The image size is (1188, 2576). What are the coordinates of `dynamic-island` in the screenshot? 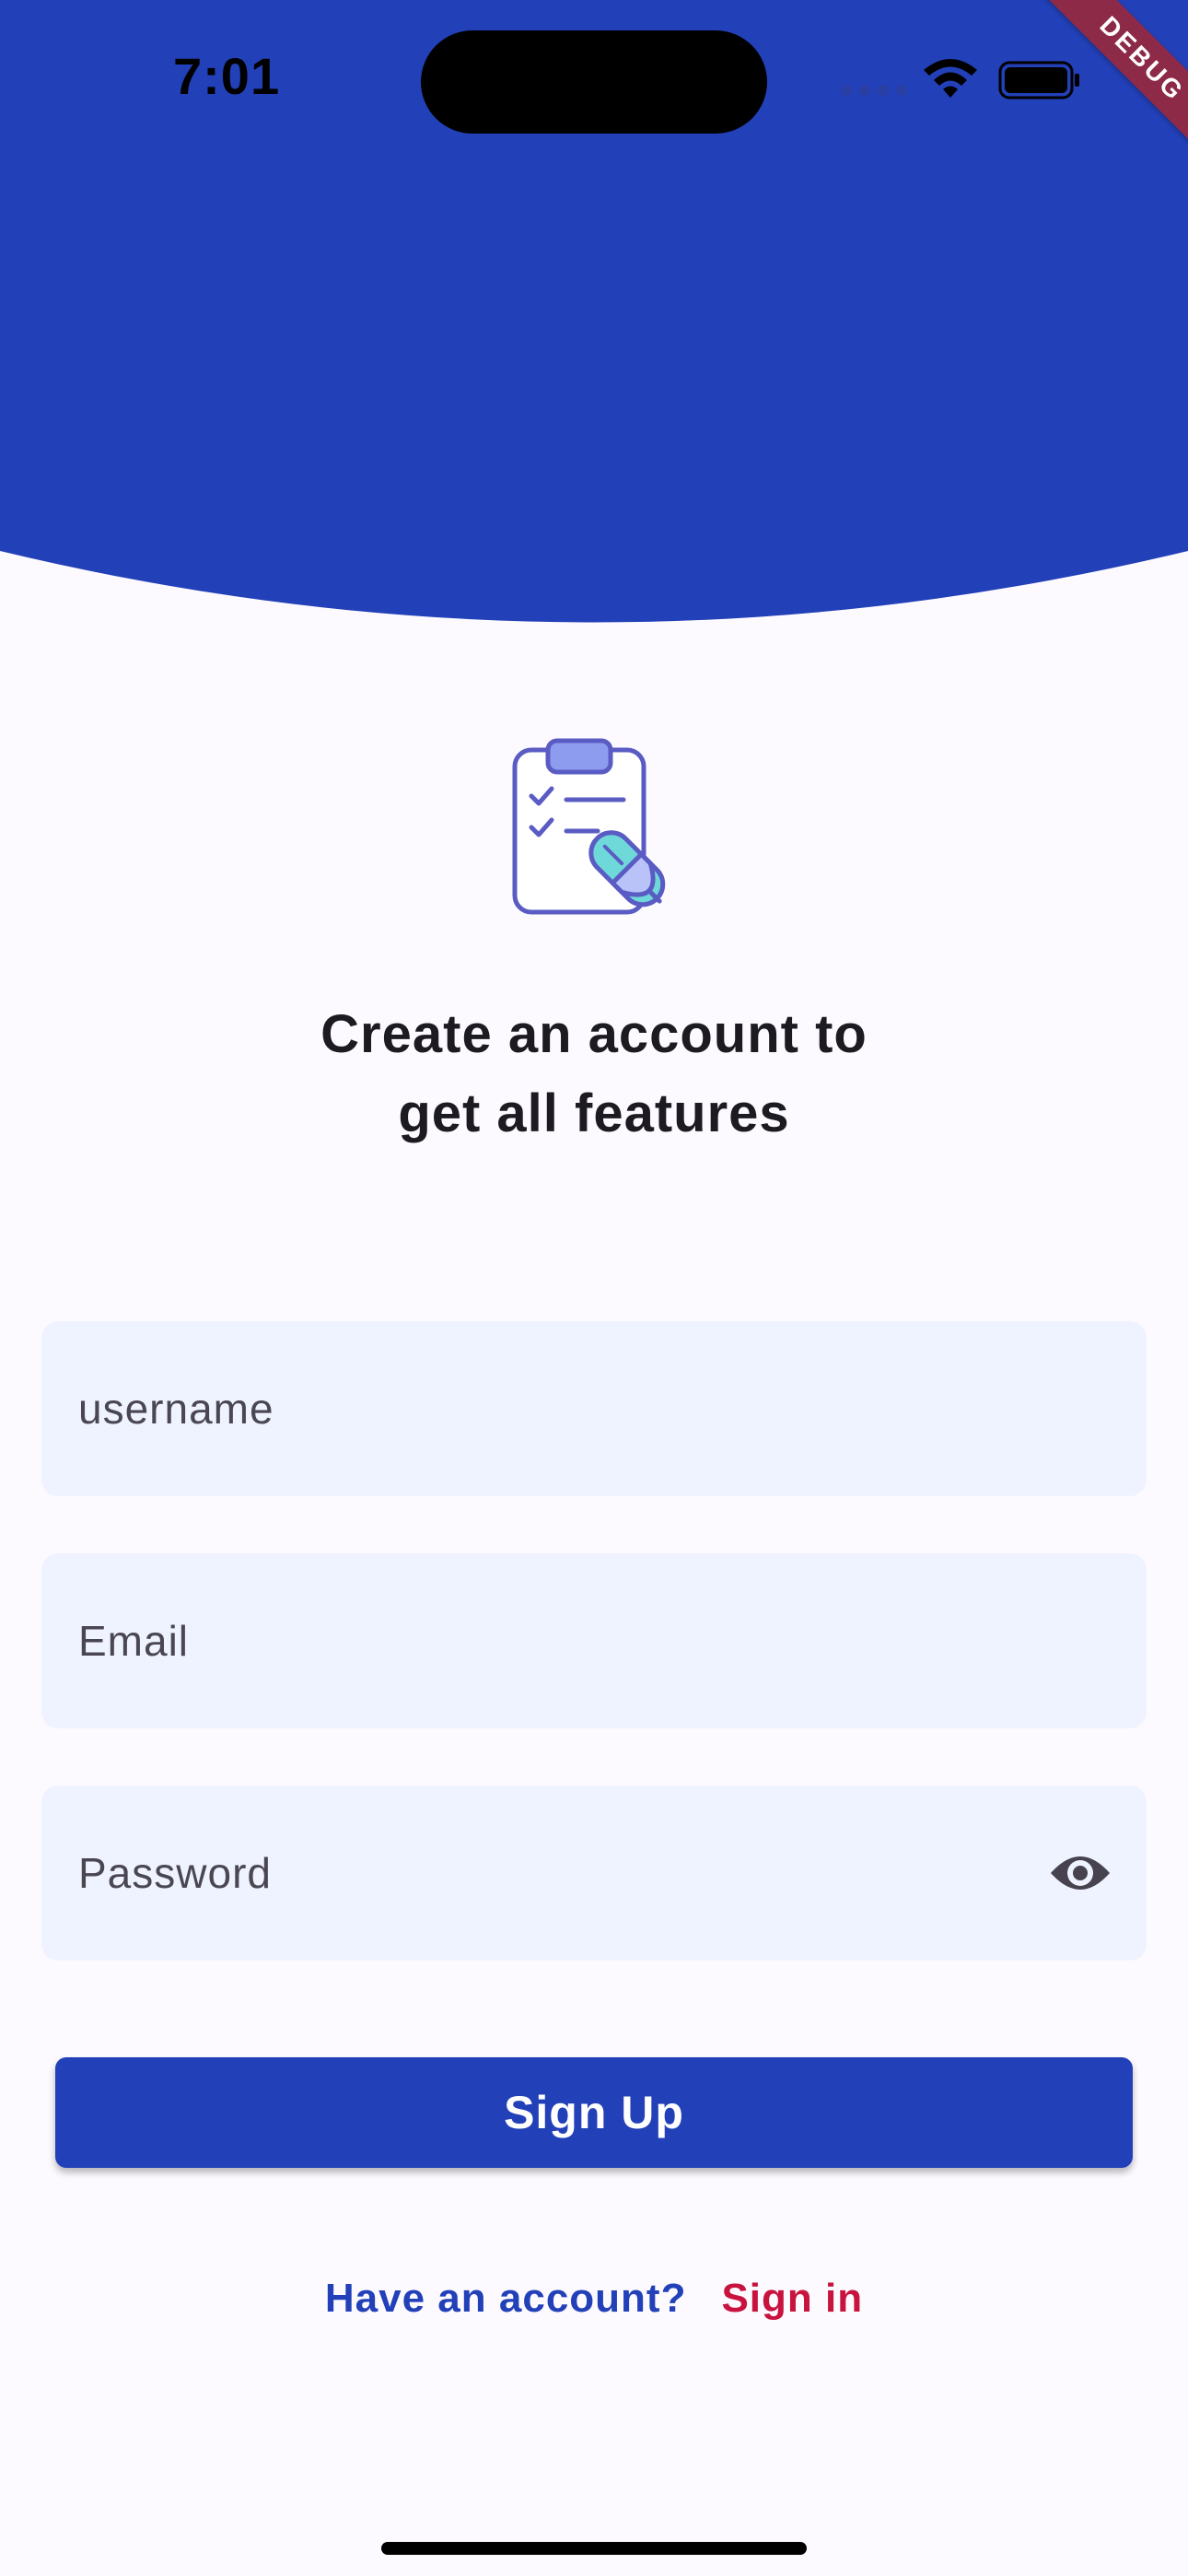 It's located at (594, 82).